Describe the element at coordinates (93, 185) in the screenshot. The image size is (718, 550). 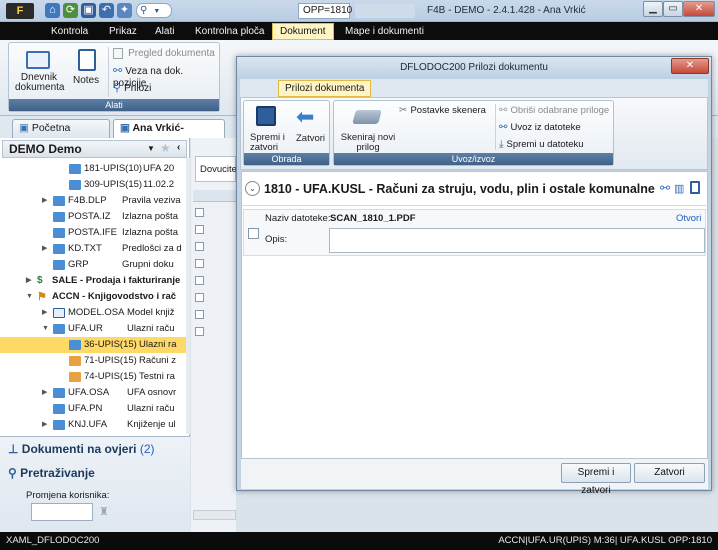
I see `tree-item-309: 309-UPIS(15) 11.02.2` at that location.